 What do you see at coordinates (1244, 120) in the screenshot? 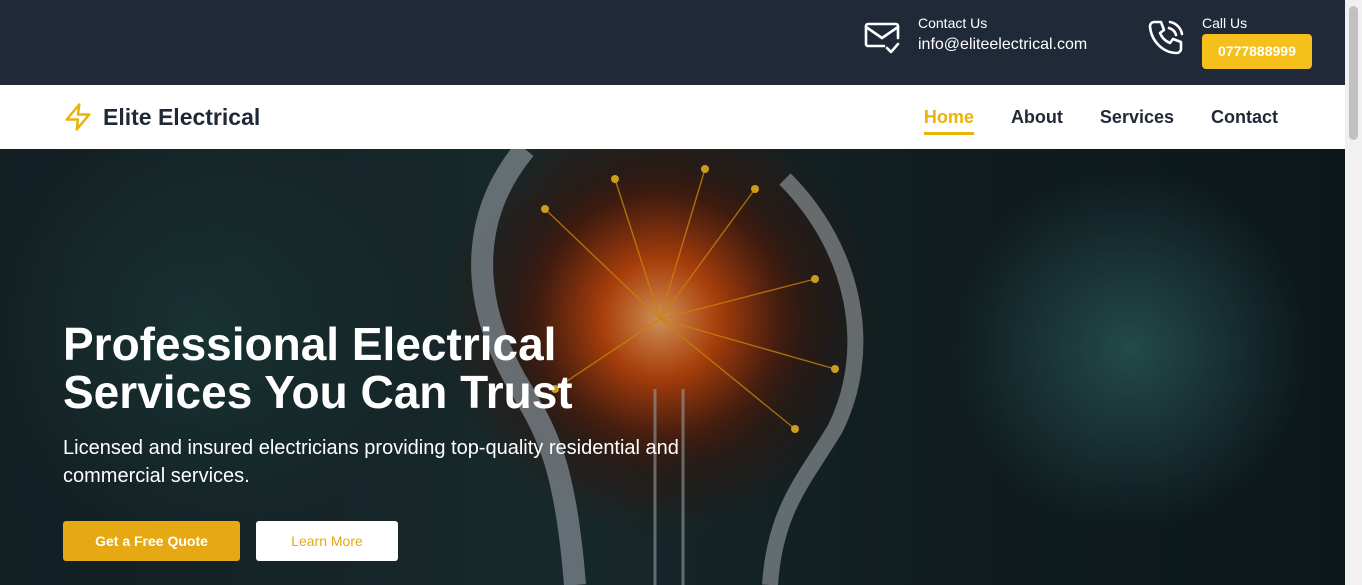
I see `nav-contact: Contact` at bounding box center [1244, 120].